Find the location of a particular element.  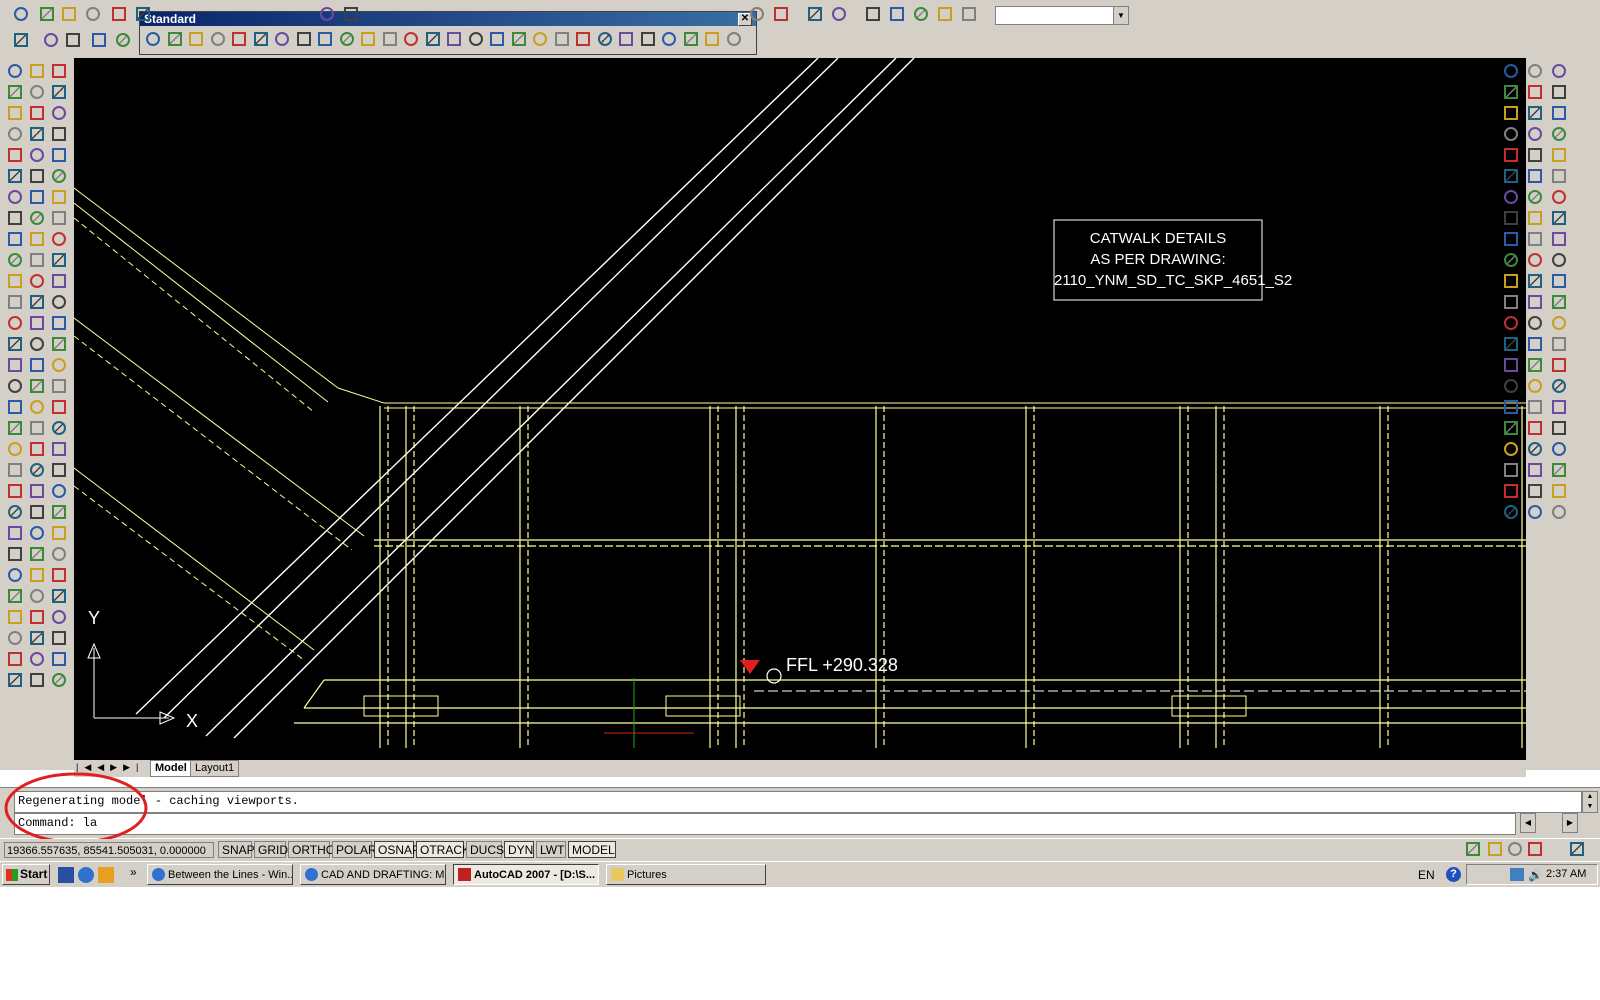

chevron-down-icon: ▼ is located at coordinates (1120, 15).